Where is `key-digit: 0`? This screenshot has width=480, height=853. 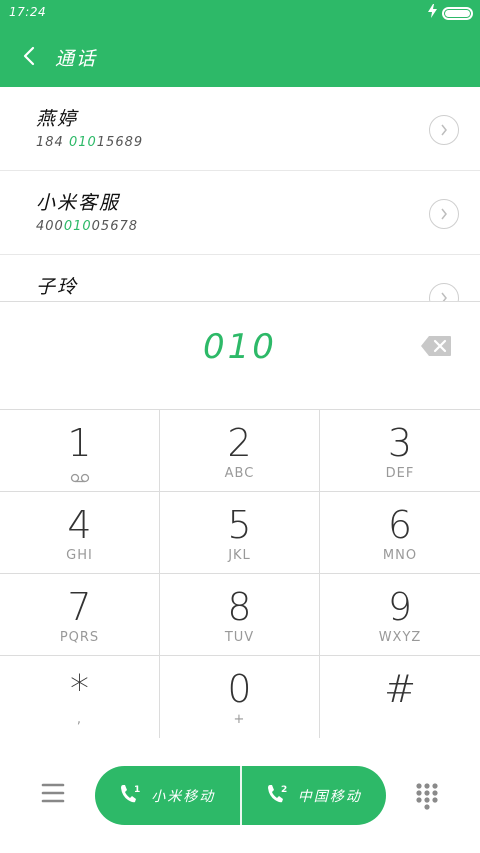
key-digit: 0 is located at coordinates (239, 689).